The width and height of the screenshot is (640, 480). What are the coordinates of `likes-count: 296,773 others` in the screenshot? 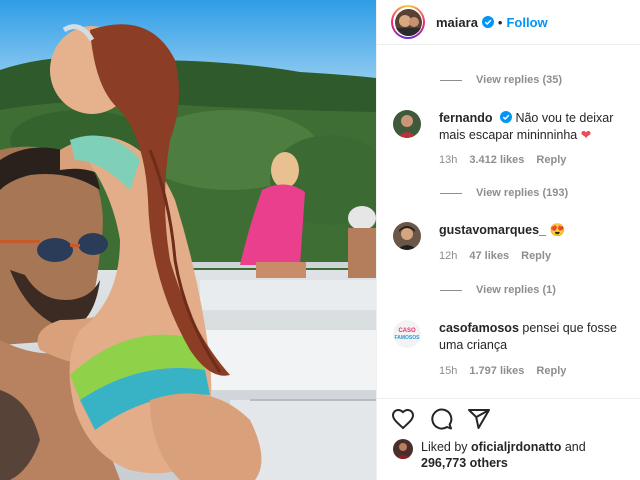 It's located at (464, 463).